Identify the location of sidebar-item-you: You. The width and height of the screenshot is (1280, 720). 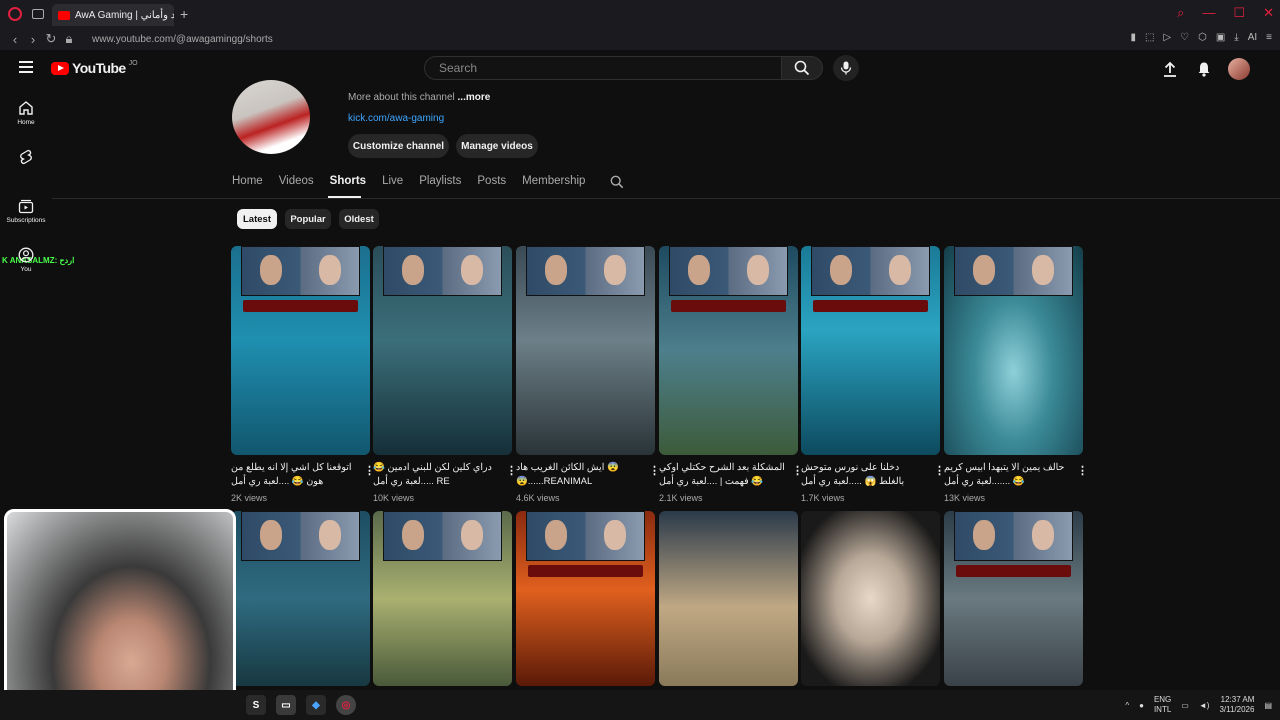
(26, 260).